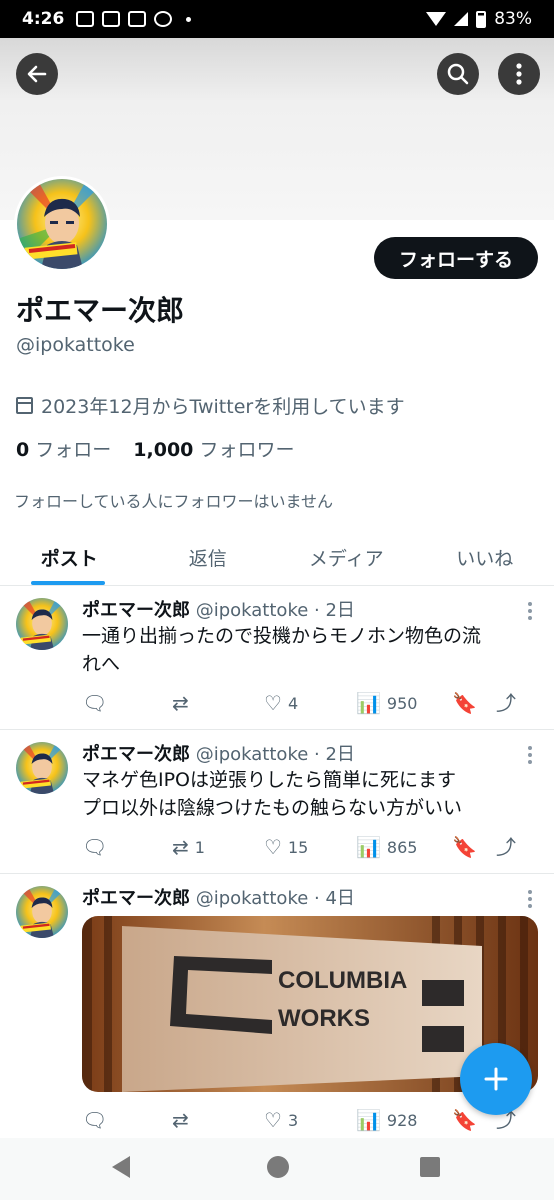  I want to click on more-options-button, so click(519, 74).